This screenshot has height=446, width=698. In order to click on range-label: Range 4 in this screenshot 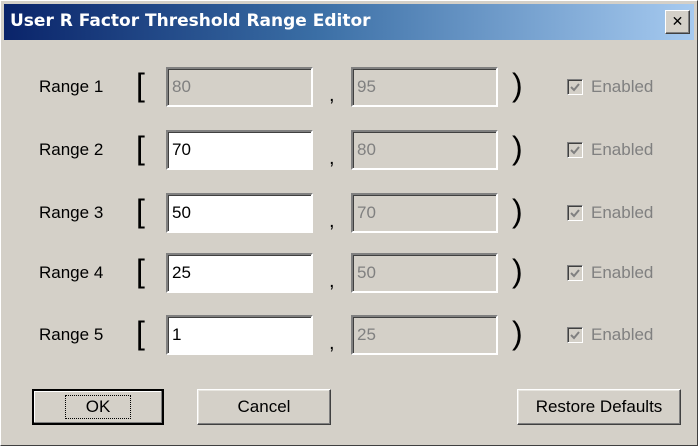, I will do `click(71, 272)`.